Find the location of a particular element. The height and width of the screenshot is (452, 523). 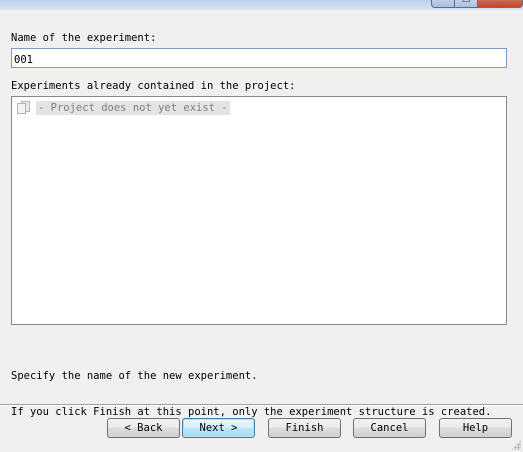

maximize-button: □ is located at coordinates (466, 4).